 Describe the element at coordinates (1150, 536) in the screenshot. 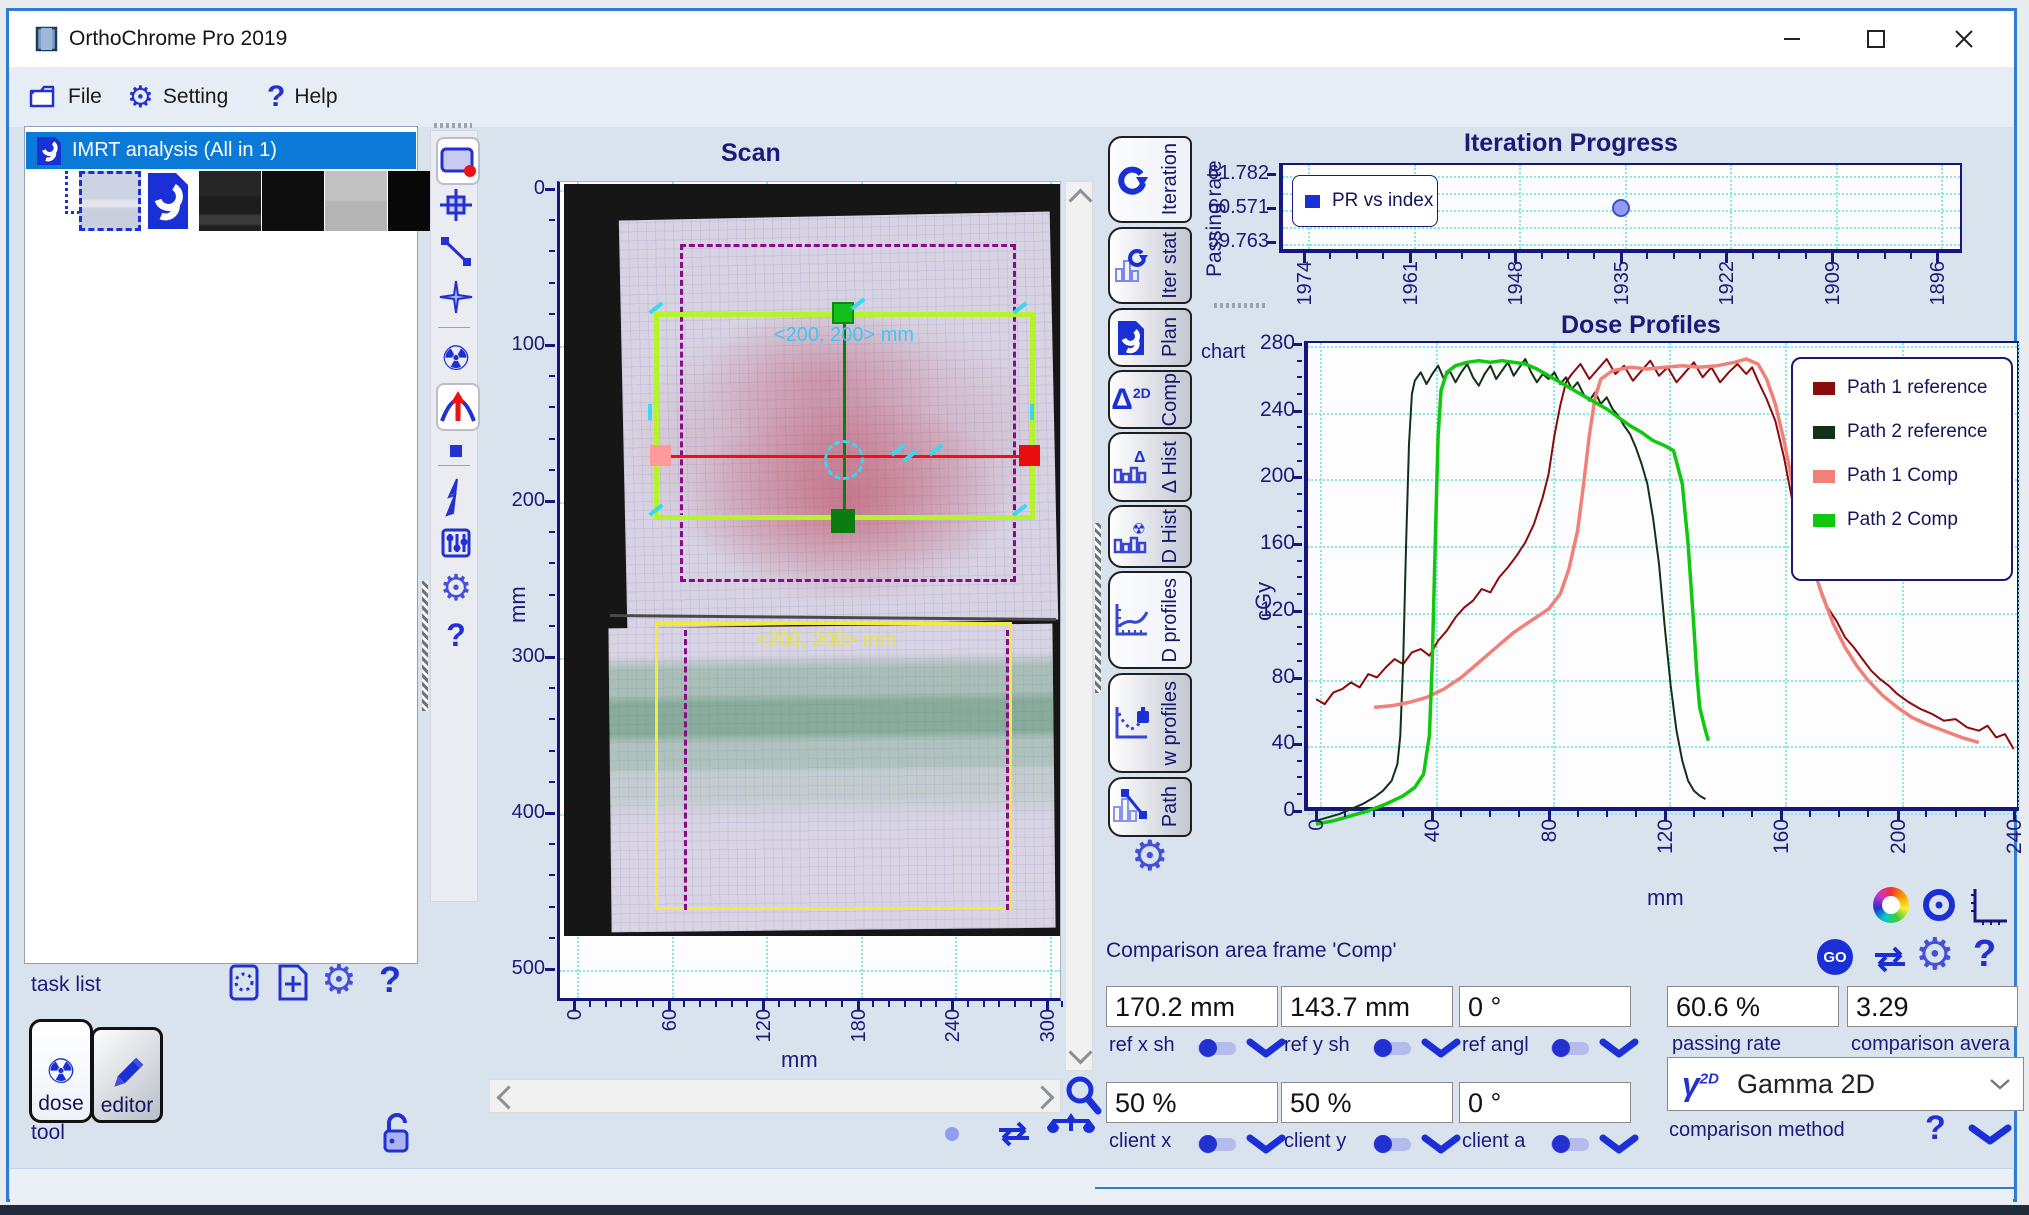

I see `side-tab-d-hist: ☢ D Hist` at that location.